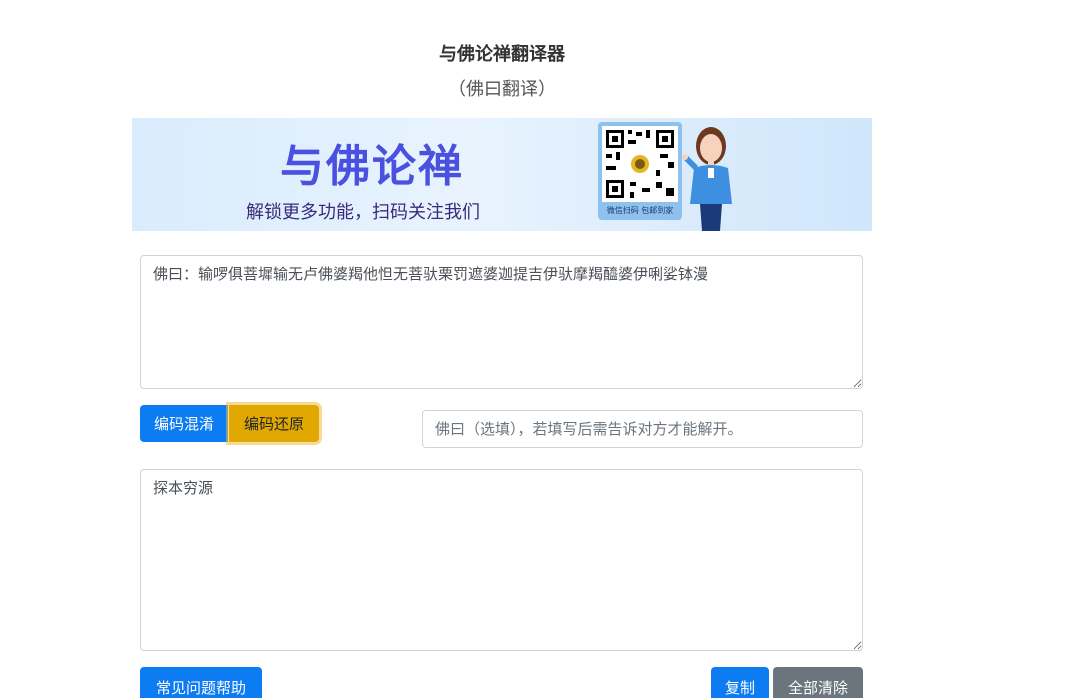 The width and height of the screenshot is (1082, 698). Describe the element at coordinates (502, 174) in the screenshot. I see `promo-banner: 与佛论禅 解锁更多功能，扫码关注我们 微信扫码 包邮到家` at that location.